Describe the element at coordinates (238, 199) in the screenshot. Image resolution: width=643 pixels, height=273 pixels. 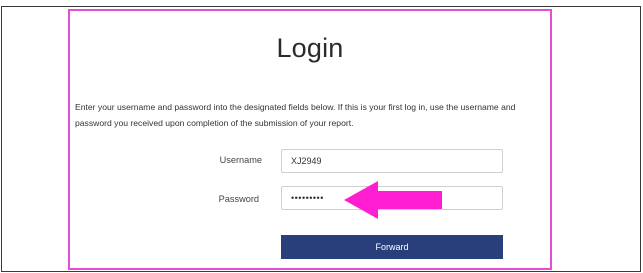
I see `password-label: Password` at that location.